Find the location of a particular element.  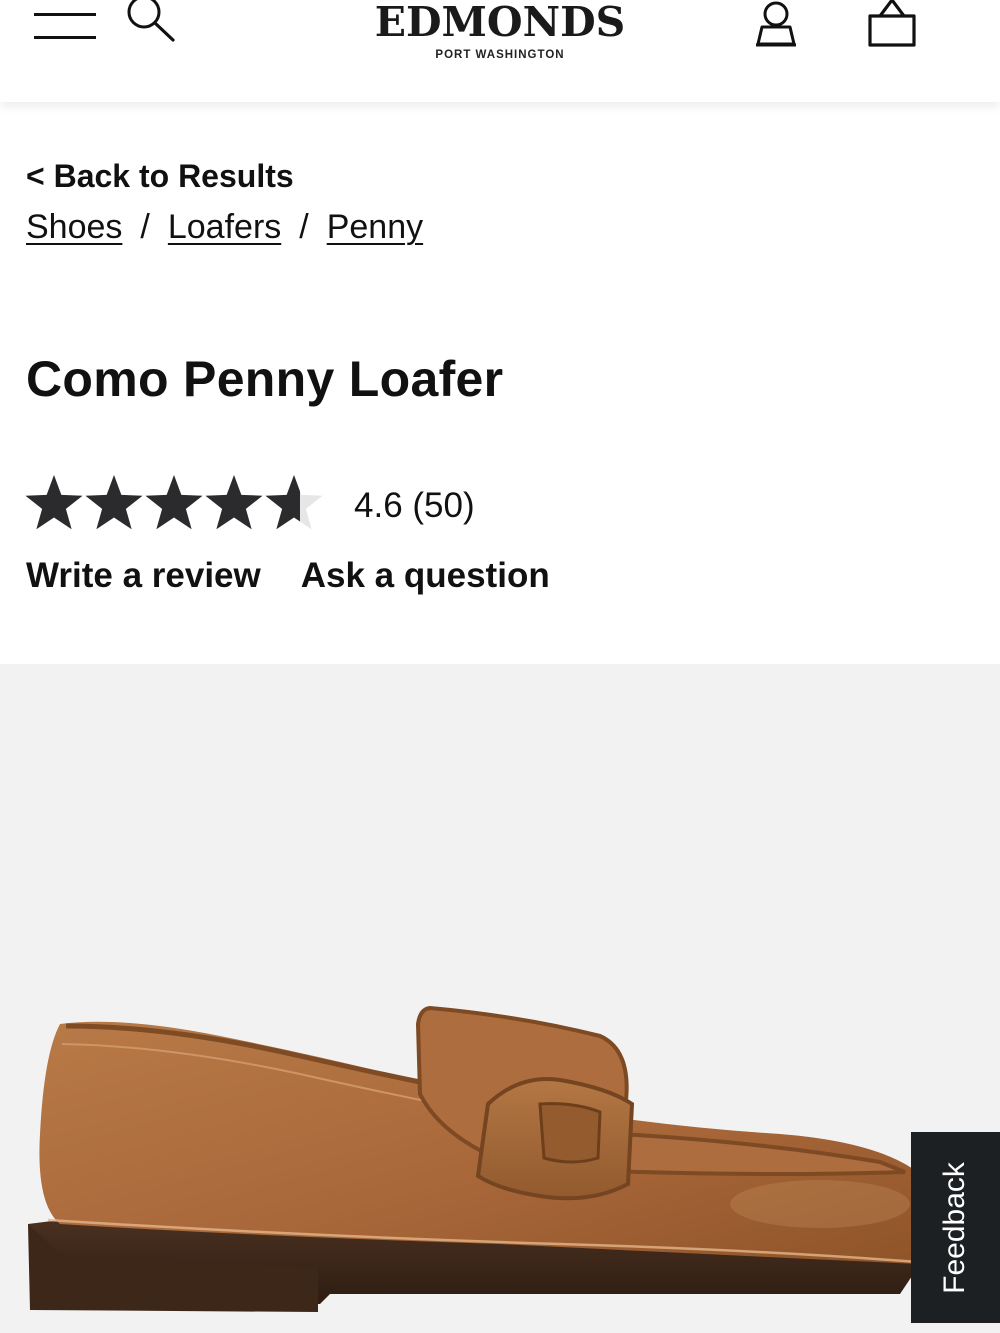

rating-count: 4.6 (50) is located at coordinates (414, 506).